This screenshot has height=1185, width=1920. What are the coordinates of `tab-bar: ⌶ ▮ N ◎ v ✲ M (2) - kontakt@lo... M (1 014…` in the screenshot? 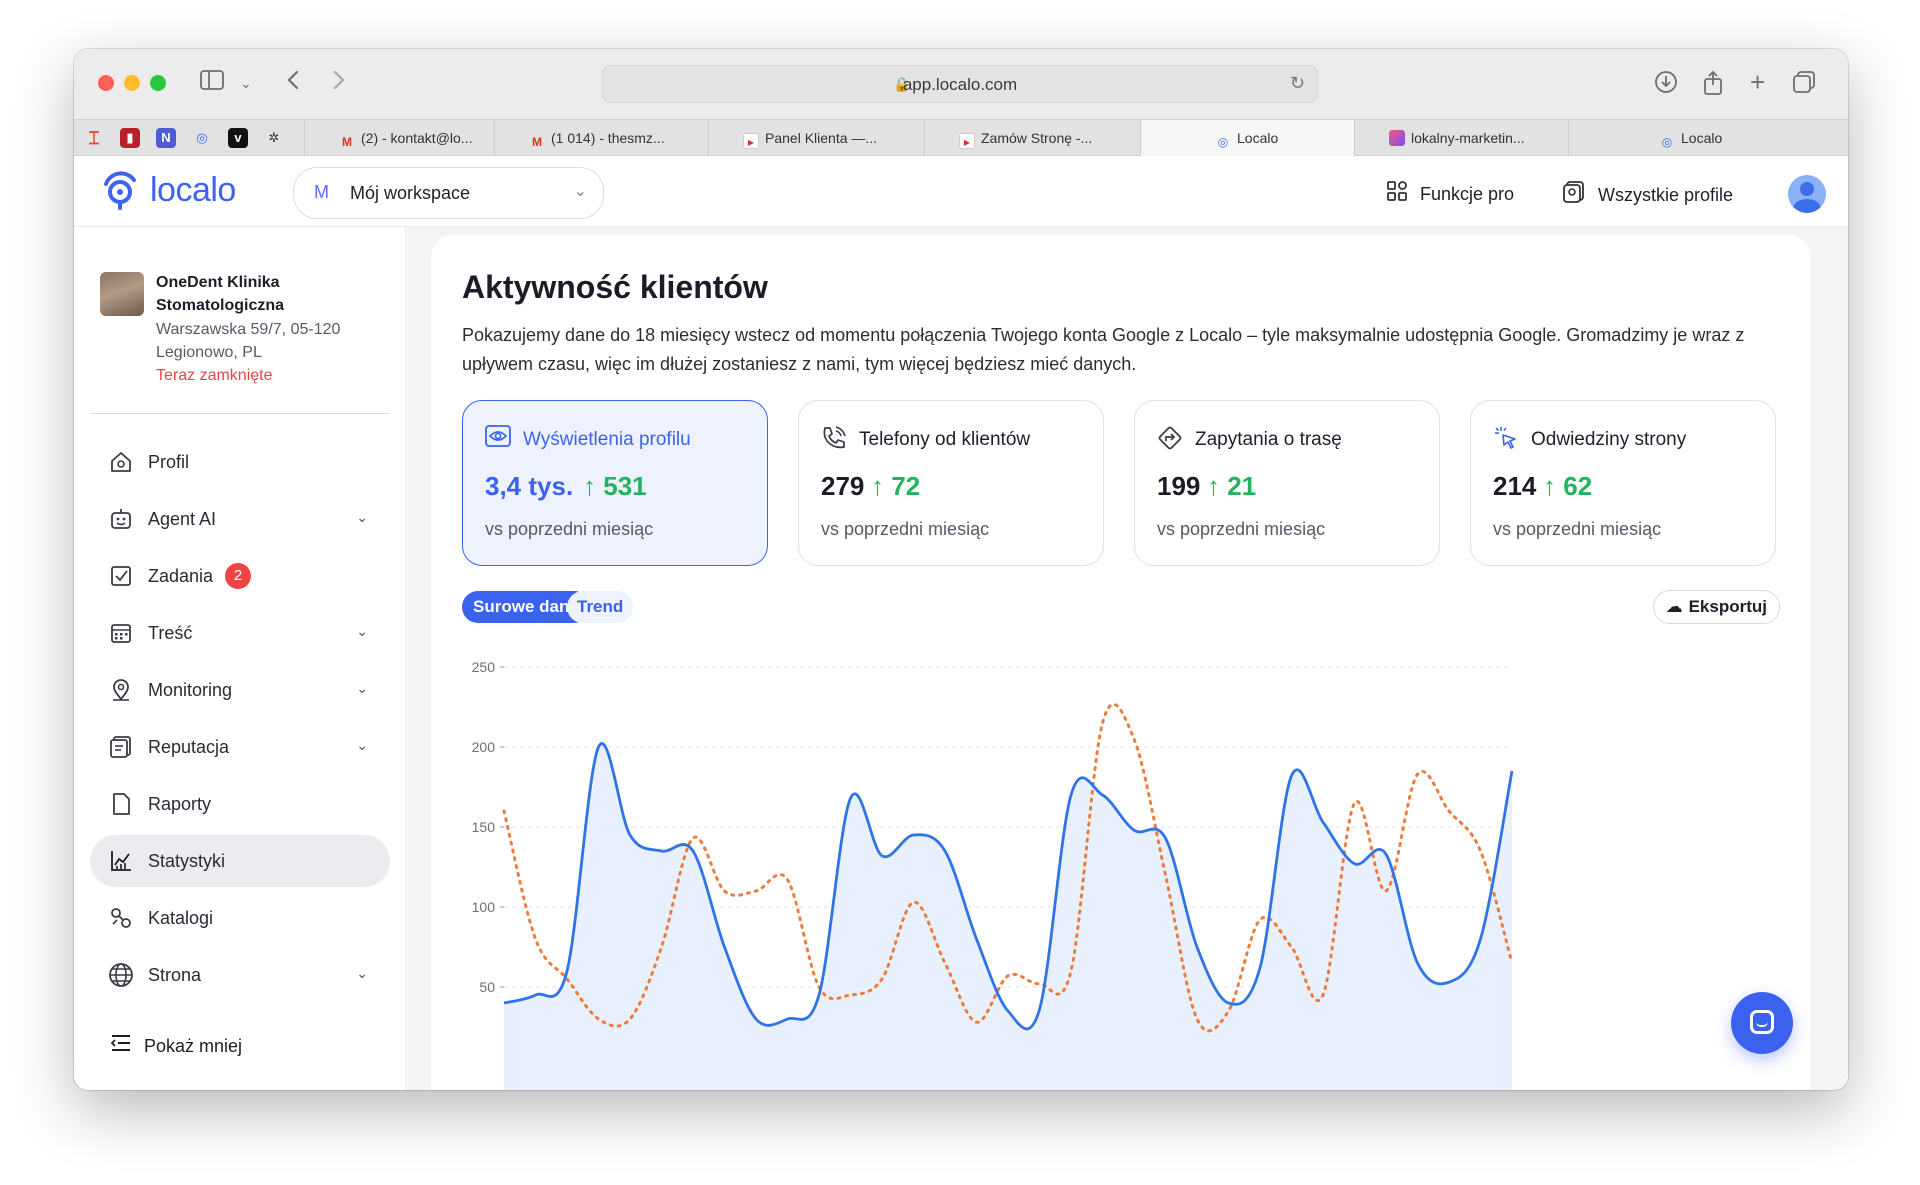 It's located at (961, 137).